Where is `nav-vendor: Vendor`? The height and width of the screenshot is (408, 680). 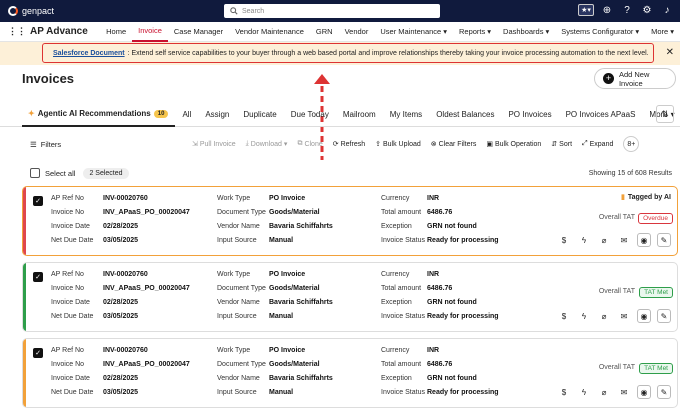 nav-vendor: Vendor is located at coordinates (357, 32).